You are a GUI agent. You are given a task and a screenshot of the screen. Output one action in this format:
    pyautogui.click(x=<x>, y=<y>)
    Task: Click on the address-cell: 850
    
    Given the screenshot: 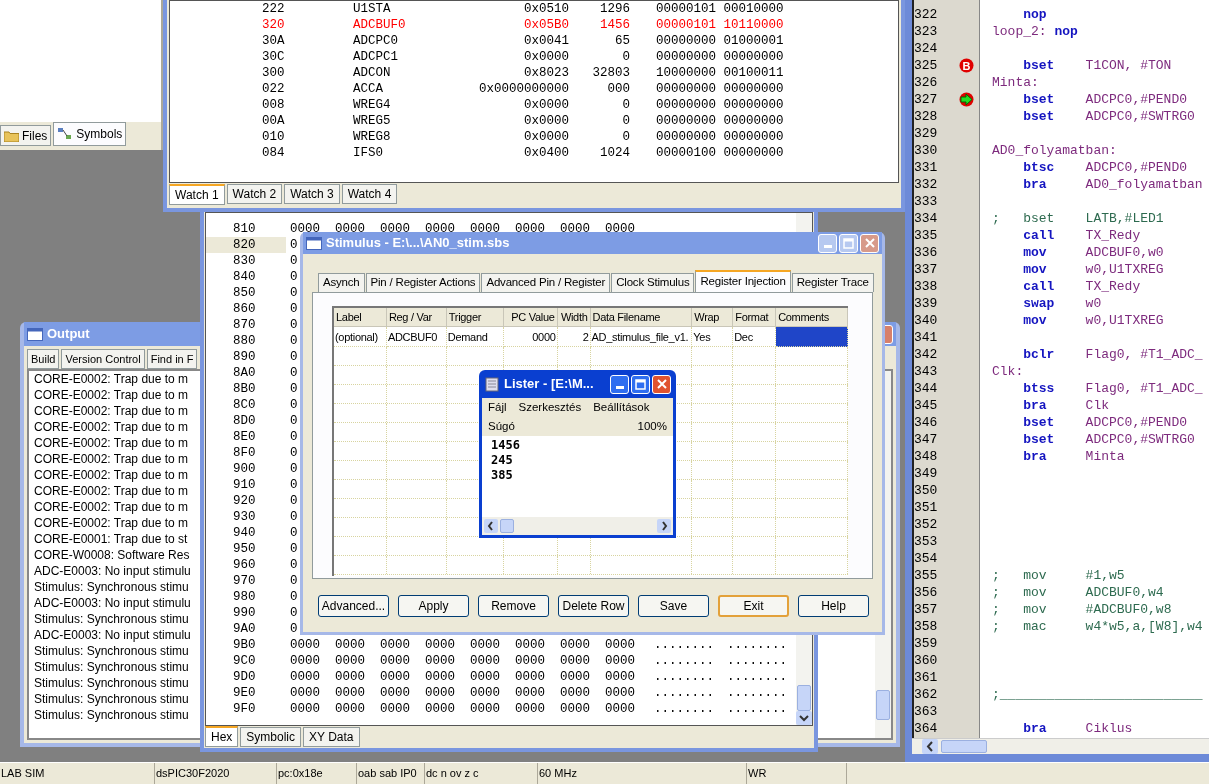 What is the action you would take?
    pyautogui.click(x=246, y=293)
    